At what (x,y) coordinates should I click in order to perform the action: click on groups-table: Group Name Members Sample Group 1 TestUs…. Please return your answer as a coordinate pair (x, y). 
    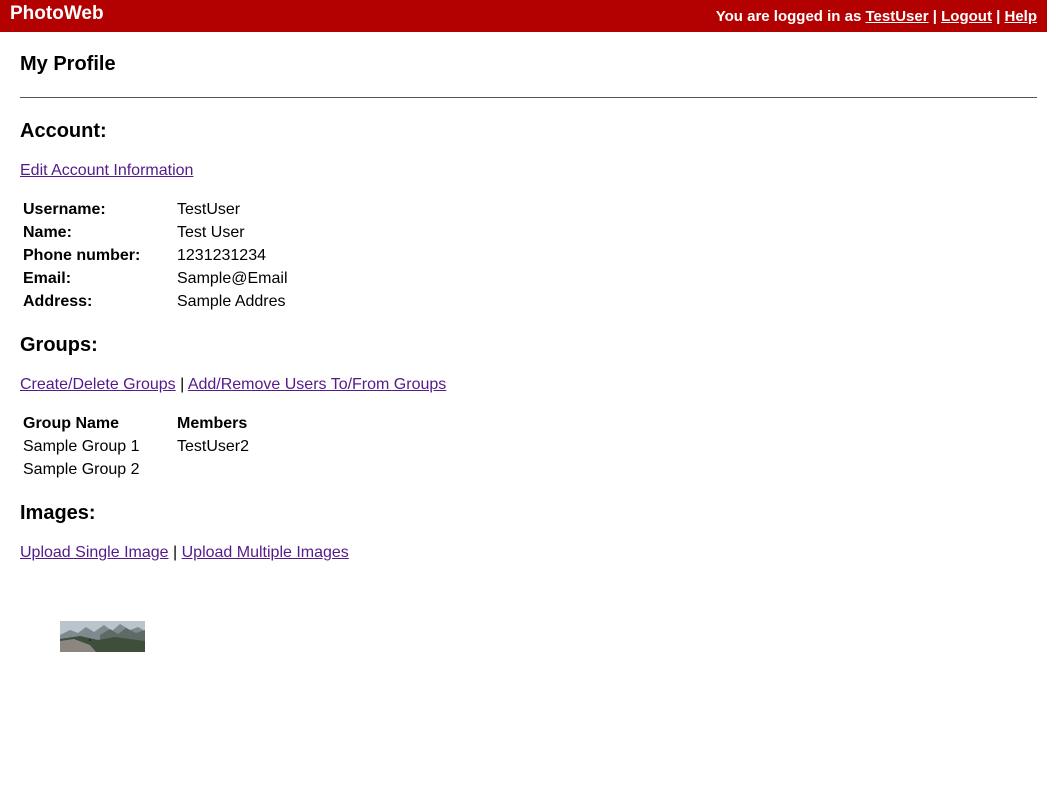
    Looking at the image, I should click on (136, 446).